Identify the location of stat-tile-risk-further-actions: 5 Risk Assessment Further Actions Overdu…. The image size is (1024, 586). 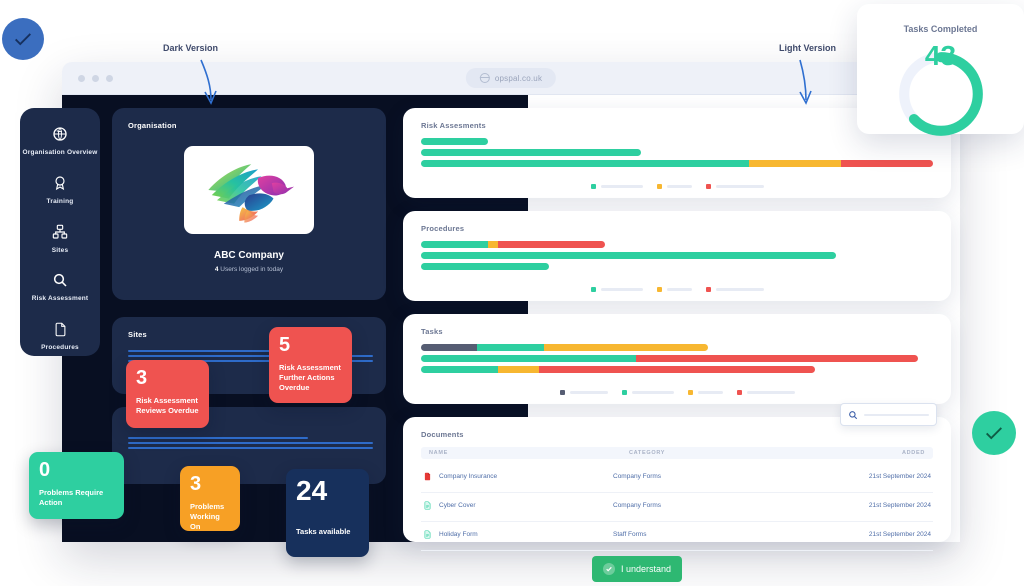
(310, 365).